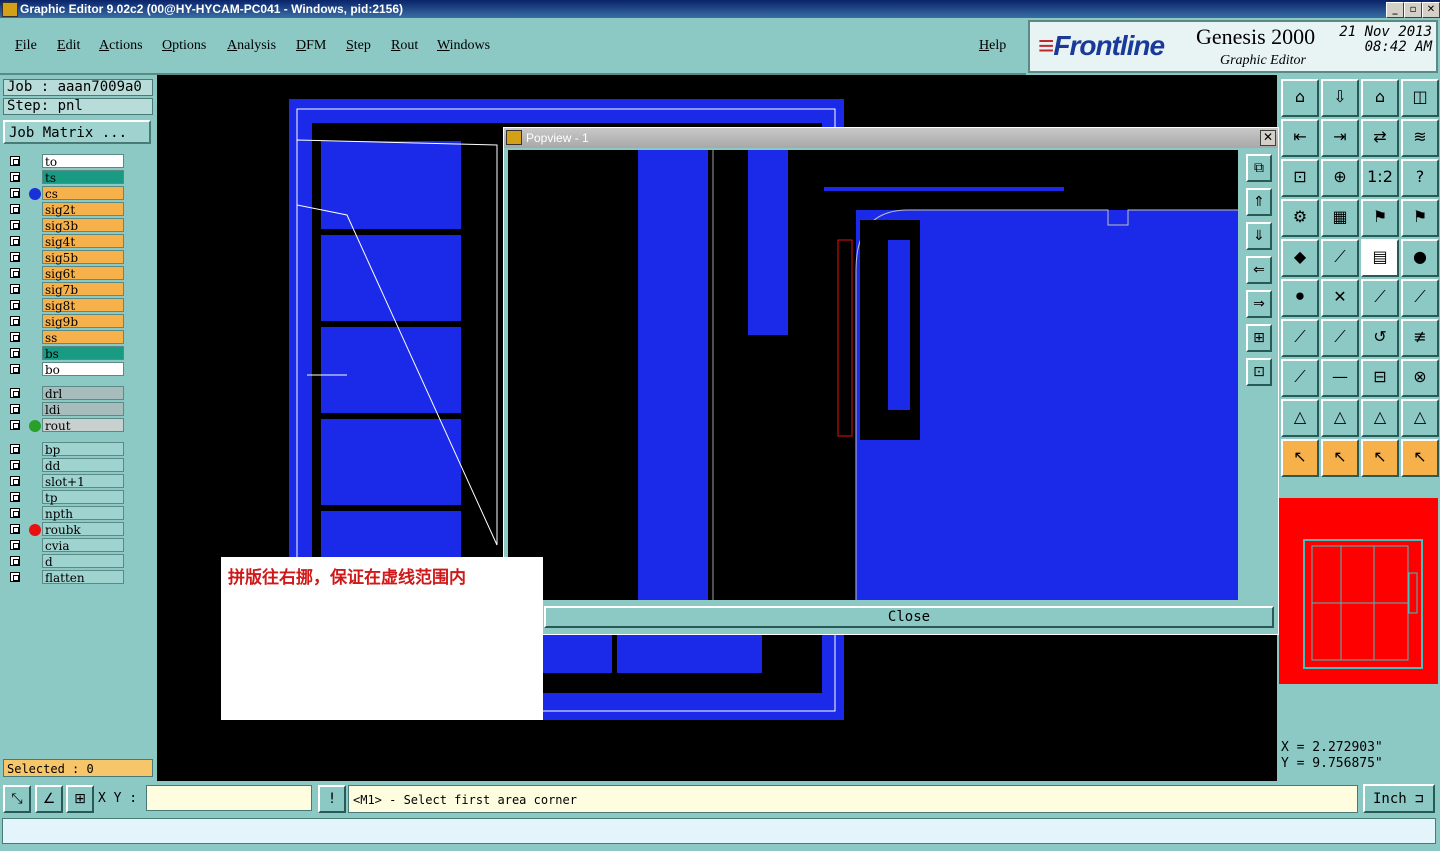 This screenshot has height=851, width=1440. Describe the element at coordinates (49, 799) in the screenshot. I see `measure-icon: ∠` at that location.